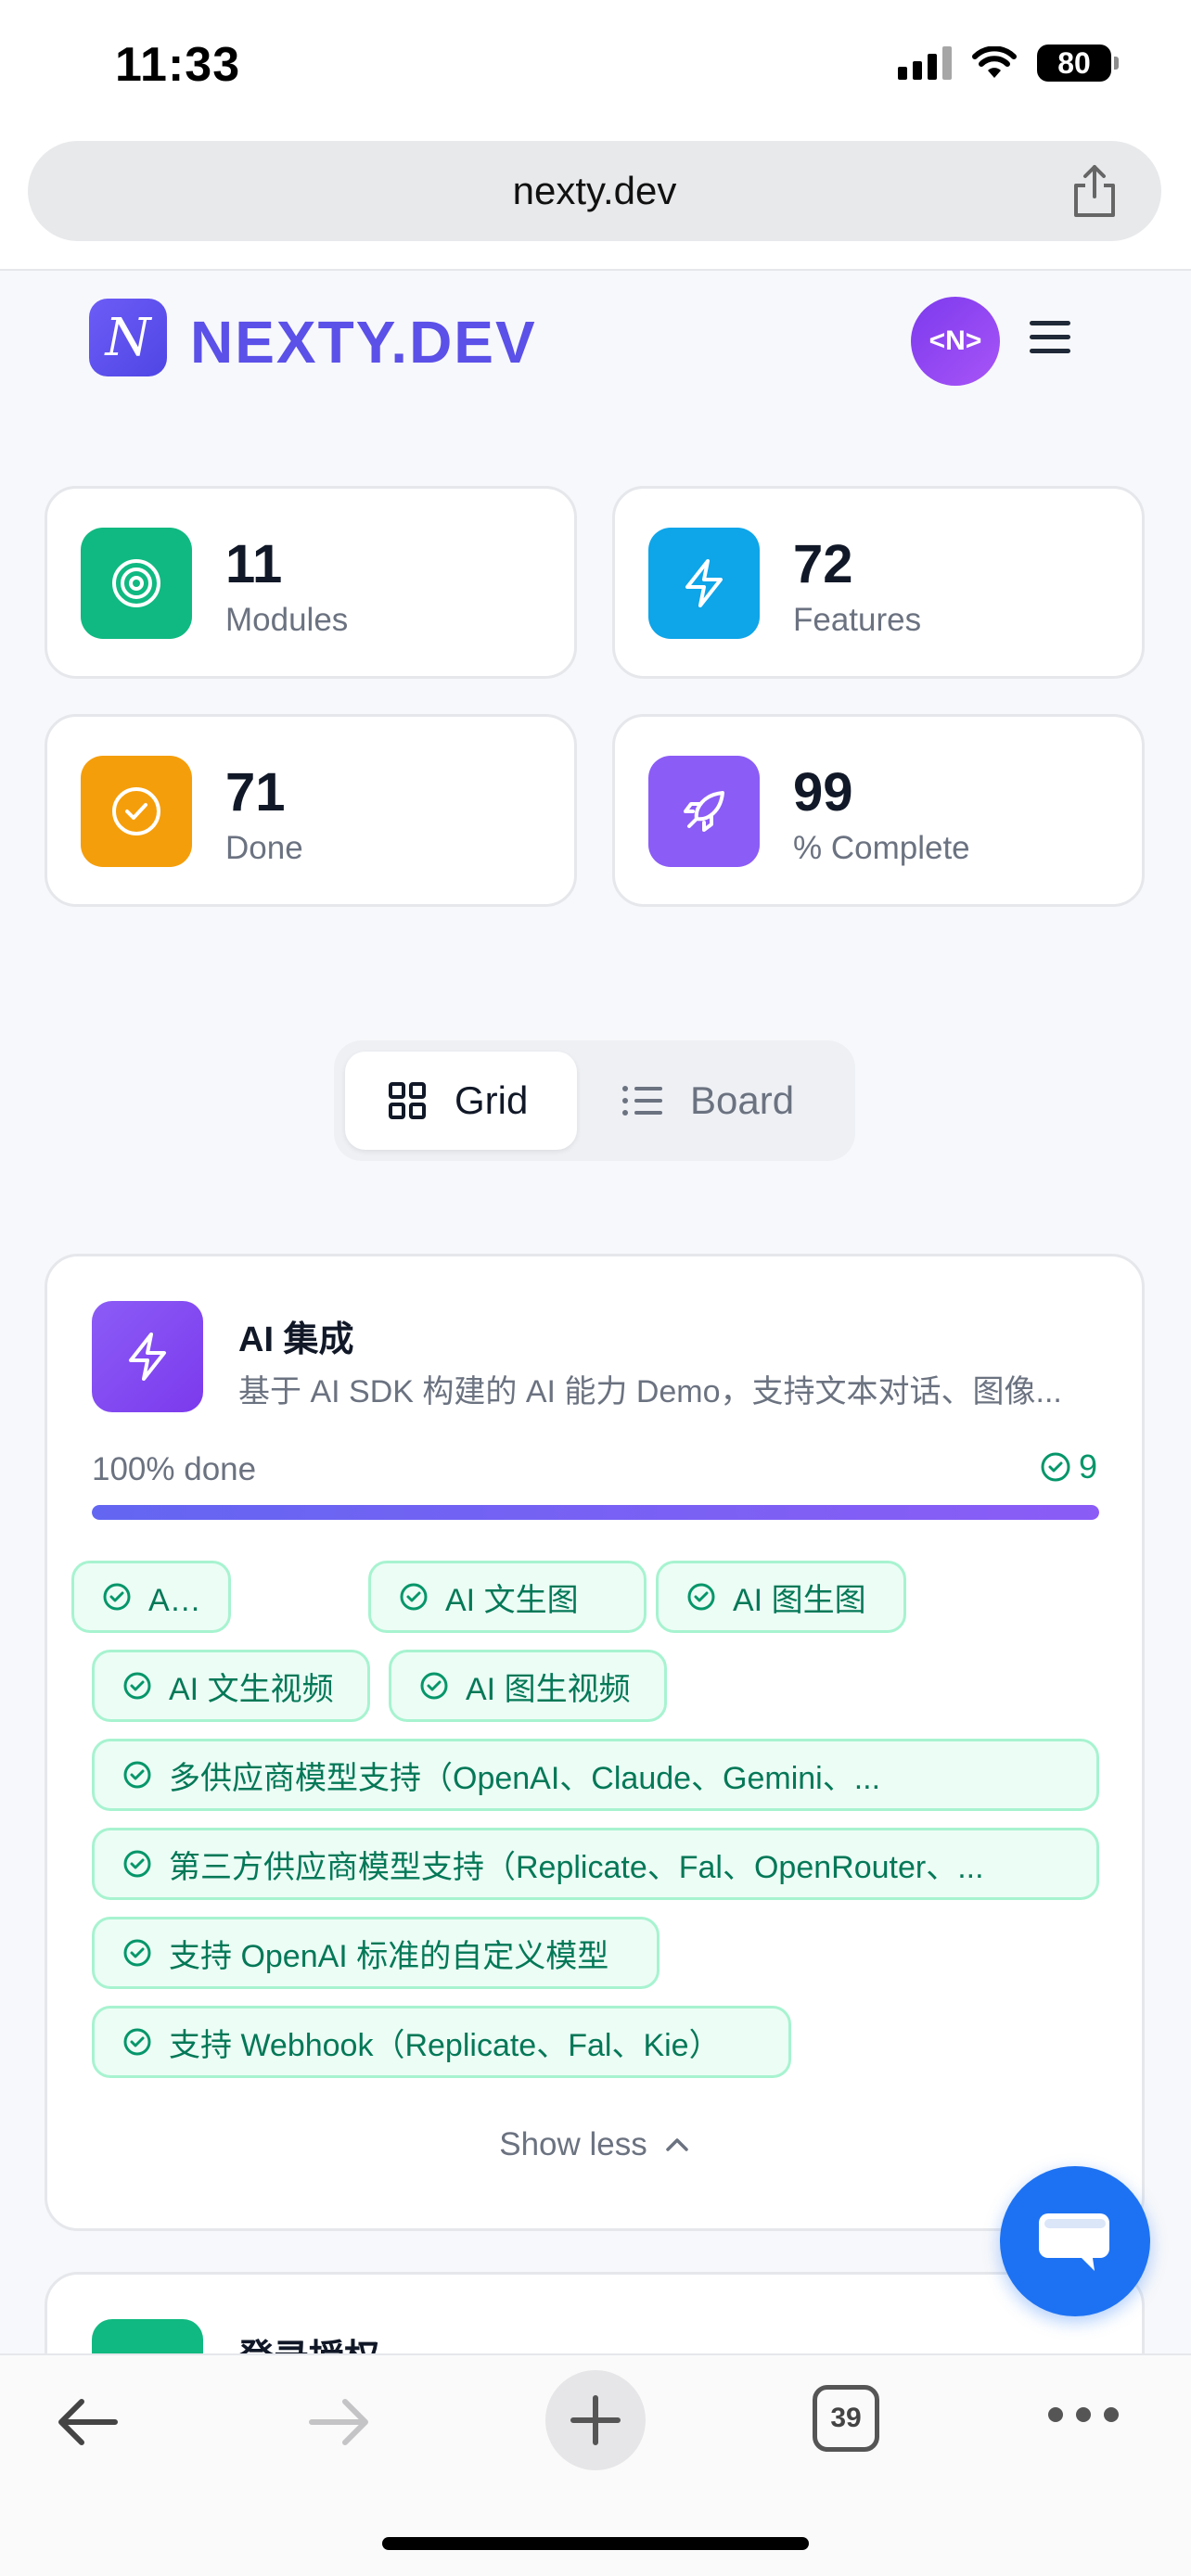 The image size is (1191, 2576). I want to click on done-count: 9, so click(1068, 1466).